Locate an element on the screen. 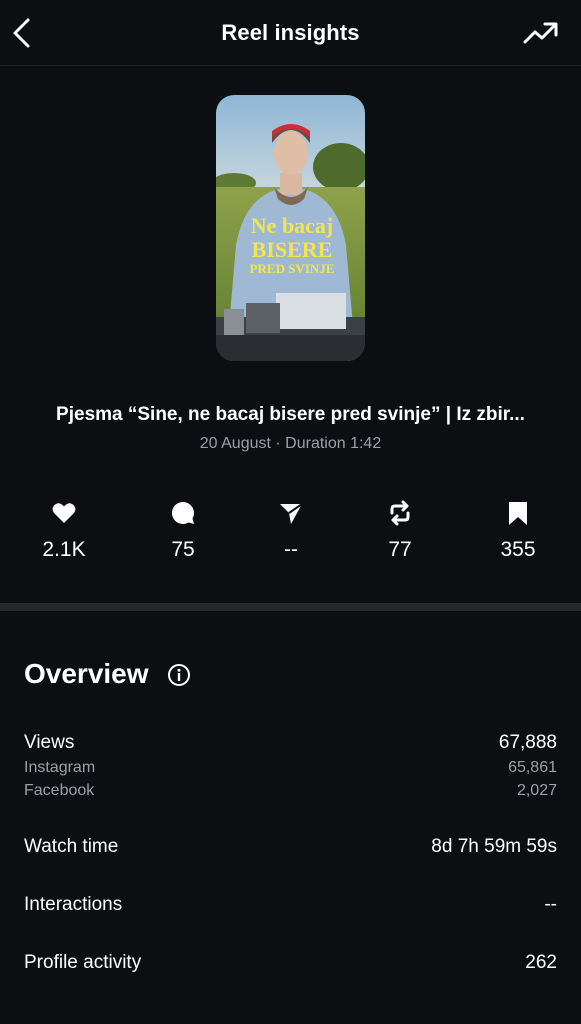 This screenshot has height=1024, width=581. reel-meta: 20 August · Duration 1:42 is located at coordinates (290, 443).